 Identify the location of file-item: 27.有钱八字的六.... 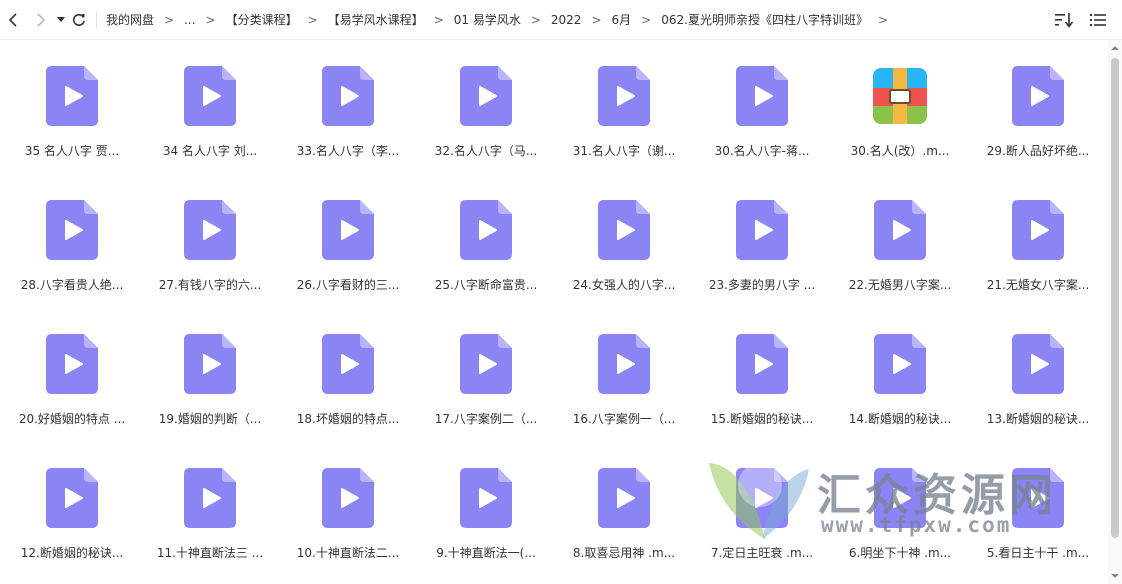
(210, 255).